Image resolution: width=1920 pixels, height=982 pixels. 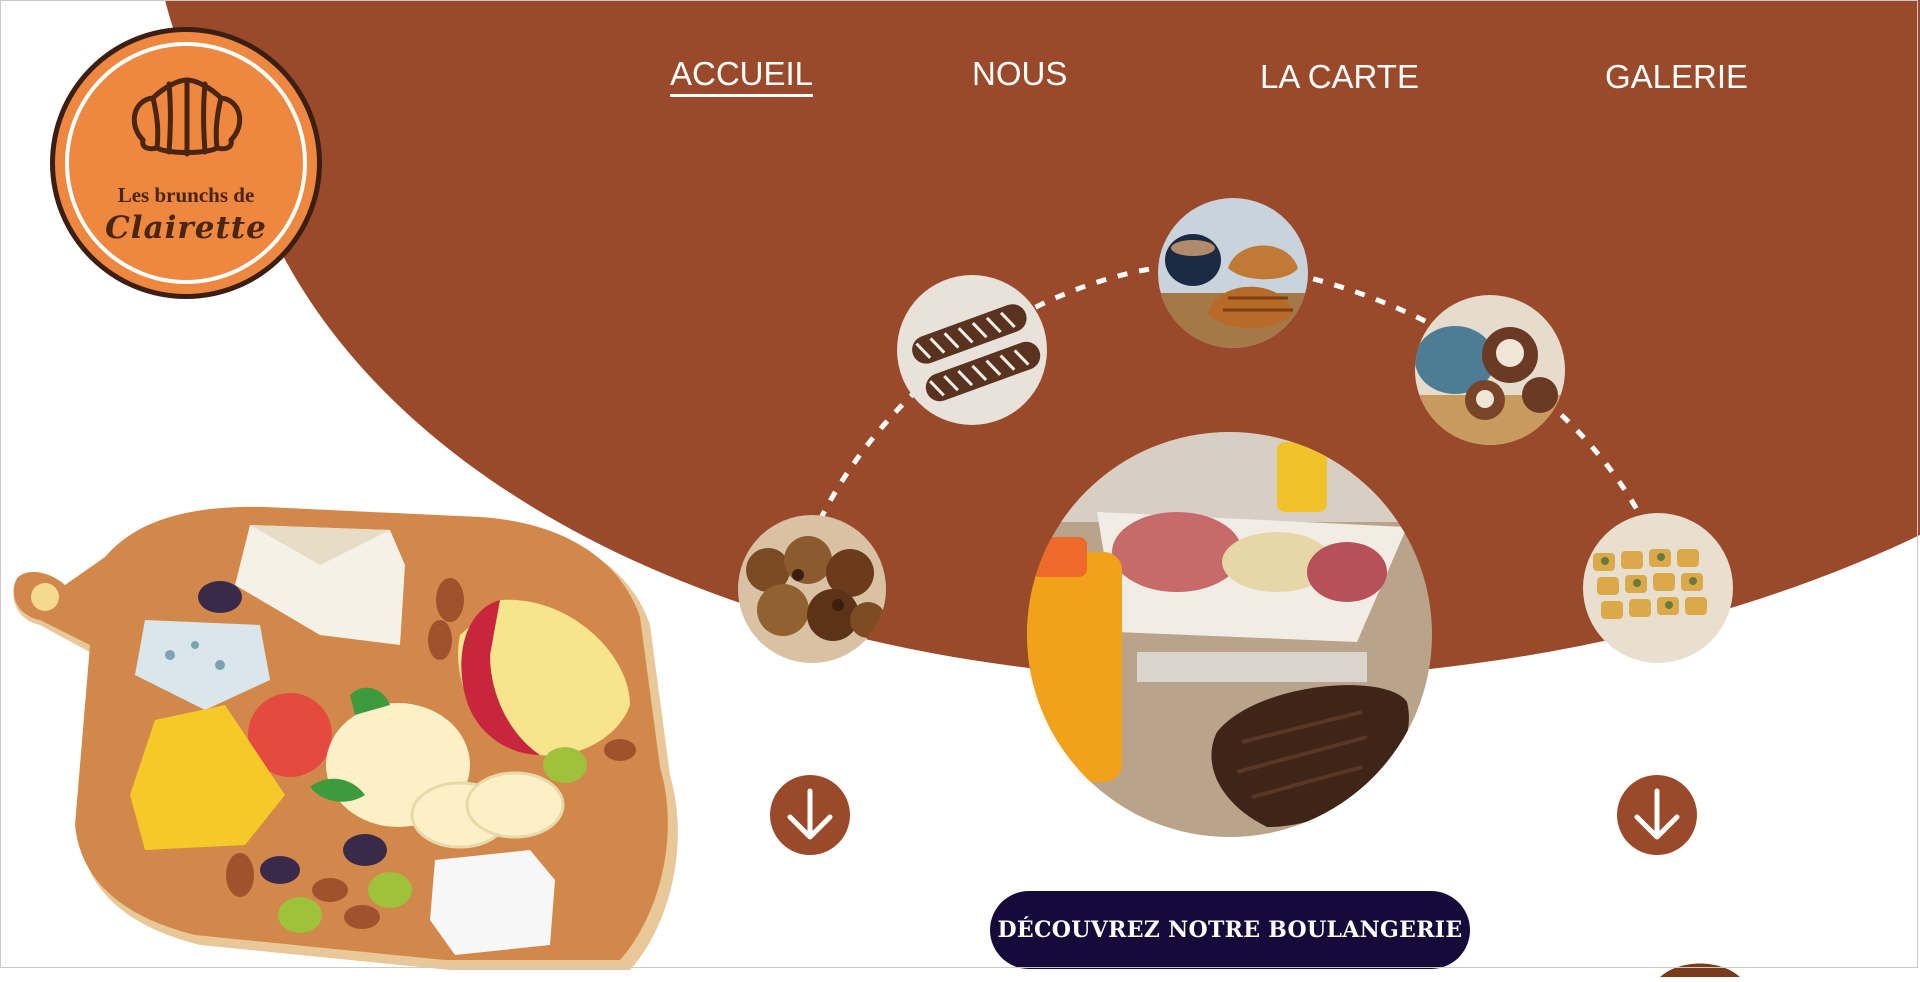 I want to click on logo-text-line1: Les brunchs de, so click(x=186, y=195).